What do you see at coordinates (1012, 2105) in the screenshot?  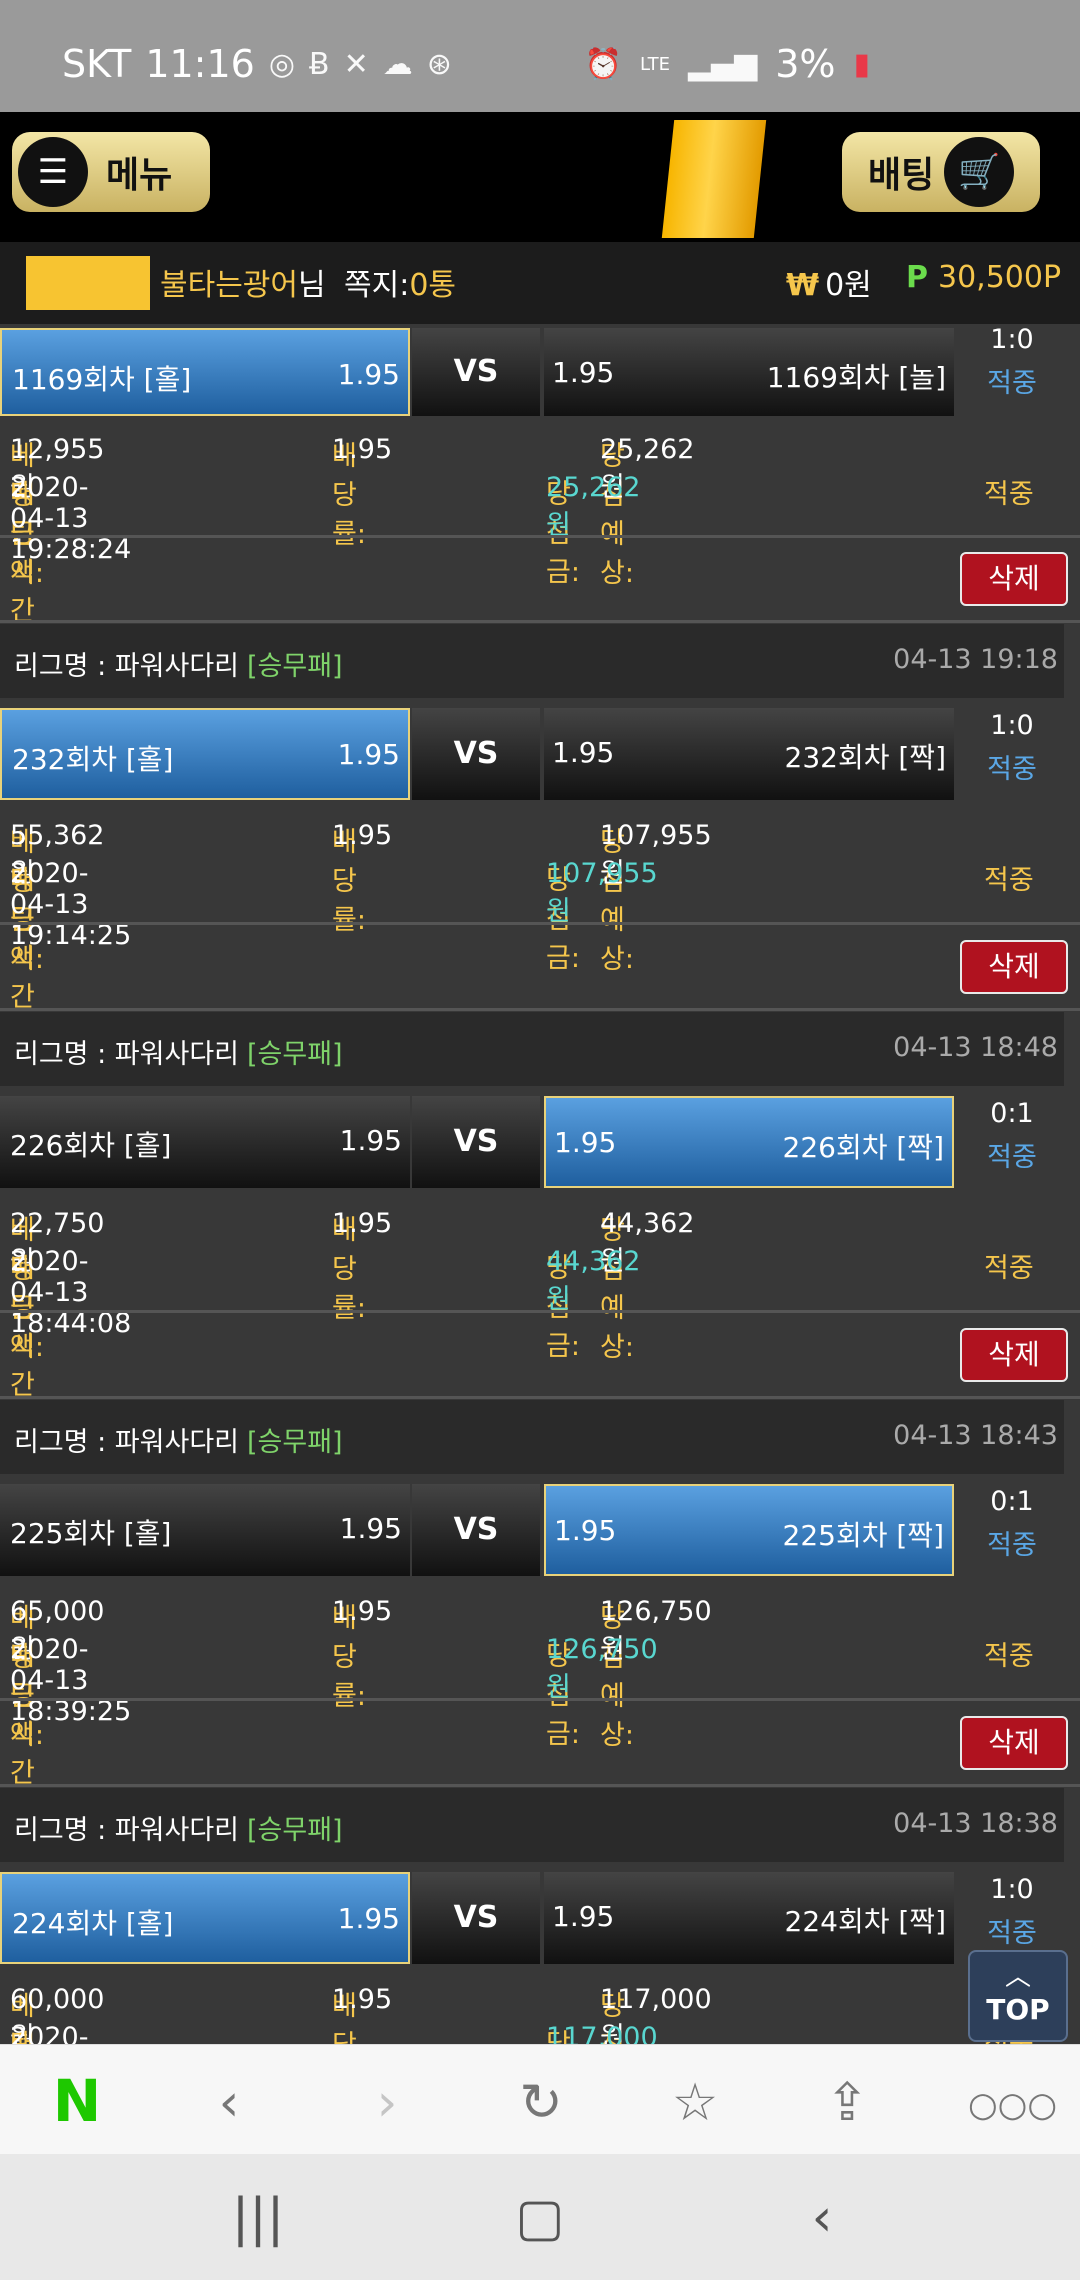 I see `more-icon: ○○○` at bounding box center [1012, 2105].